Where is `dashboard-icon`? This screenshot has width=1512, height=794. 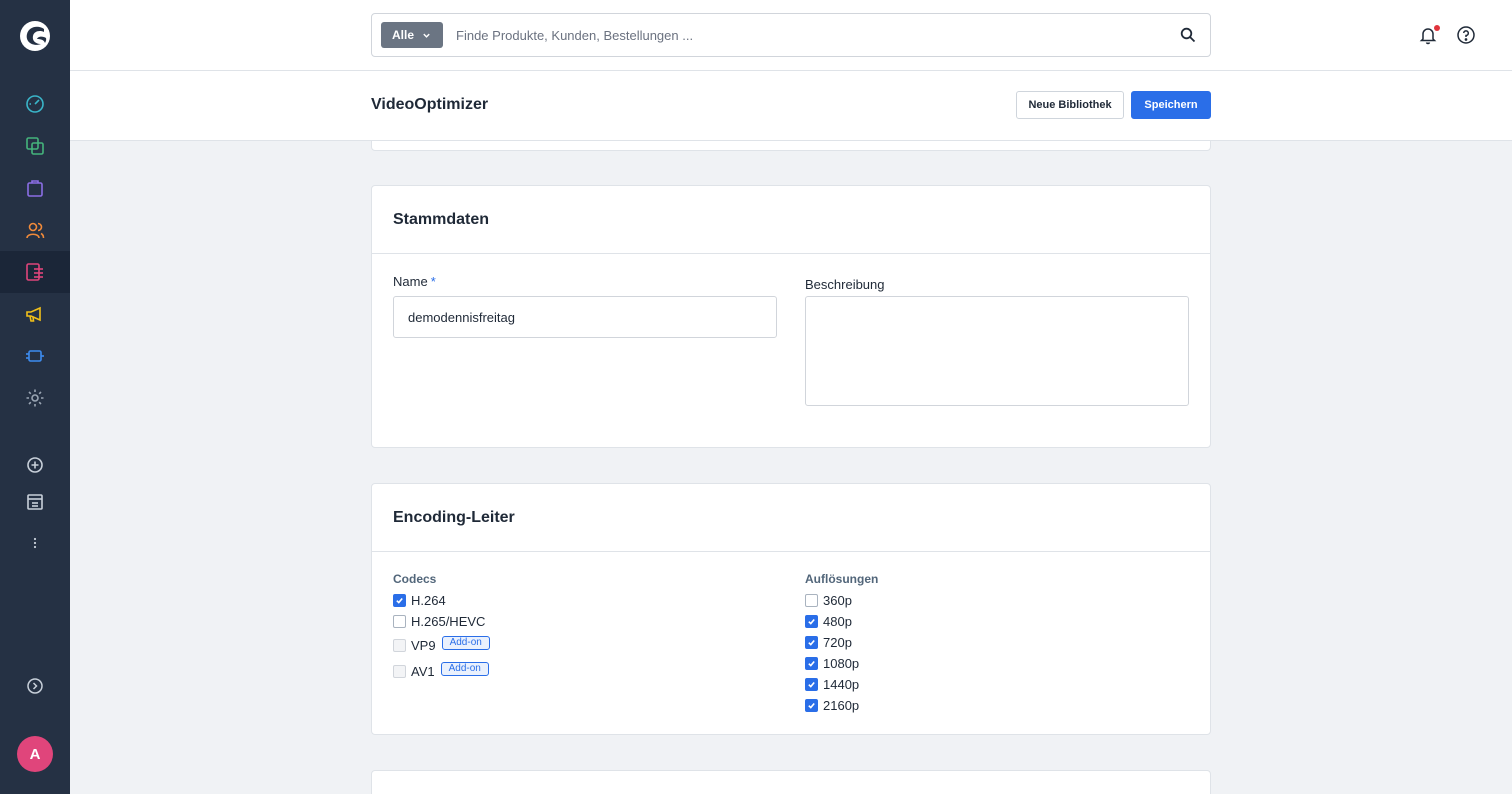
dashboard-icon is located at coordinates (35, 104).